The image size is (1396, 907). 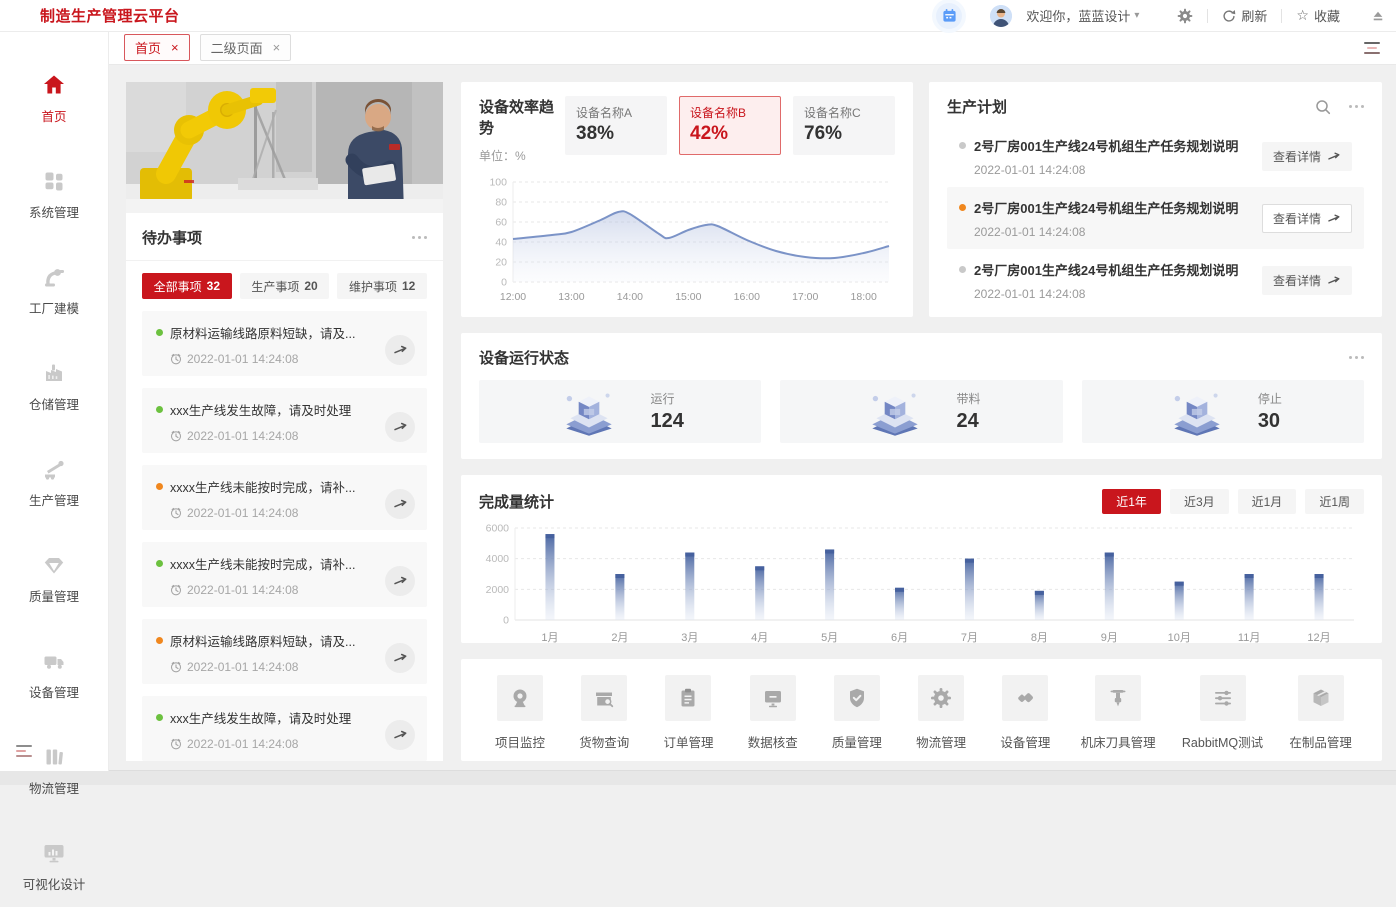 I want to click on device-card: 设备名称A 38%, so click(x=616, y=125).